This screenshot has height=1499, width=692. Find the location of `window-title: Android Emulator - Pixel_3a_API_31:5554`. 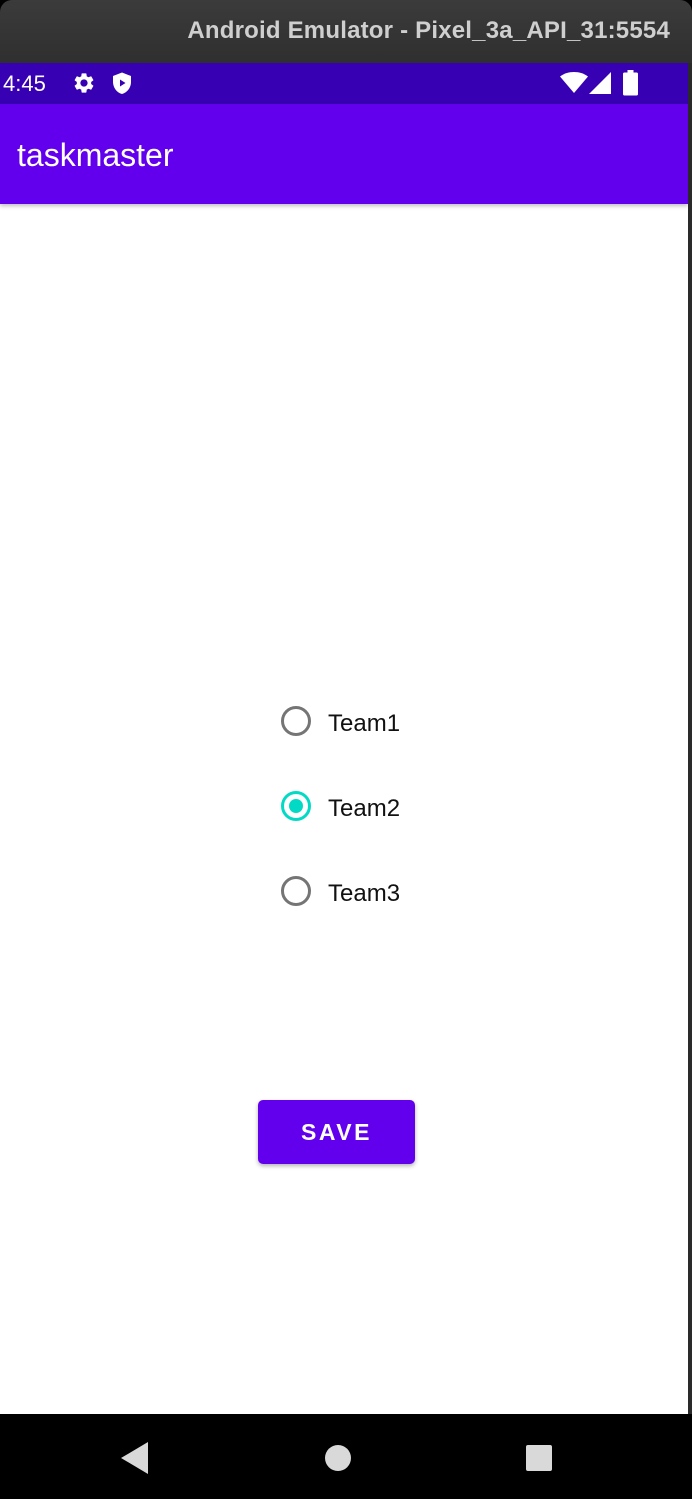

window-title: Android Emulator - Pixel_3a_API_31:5554 is located at coordinates (428, 30).